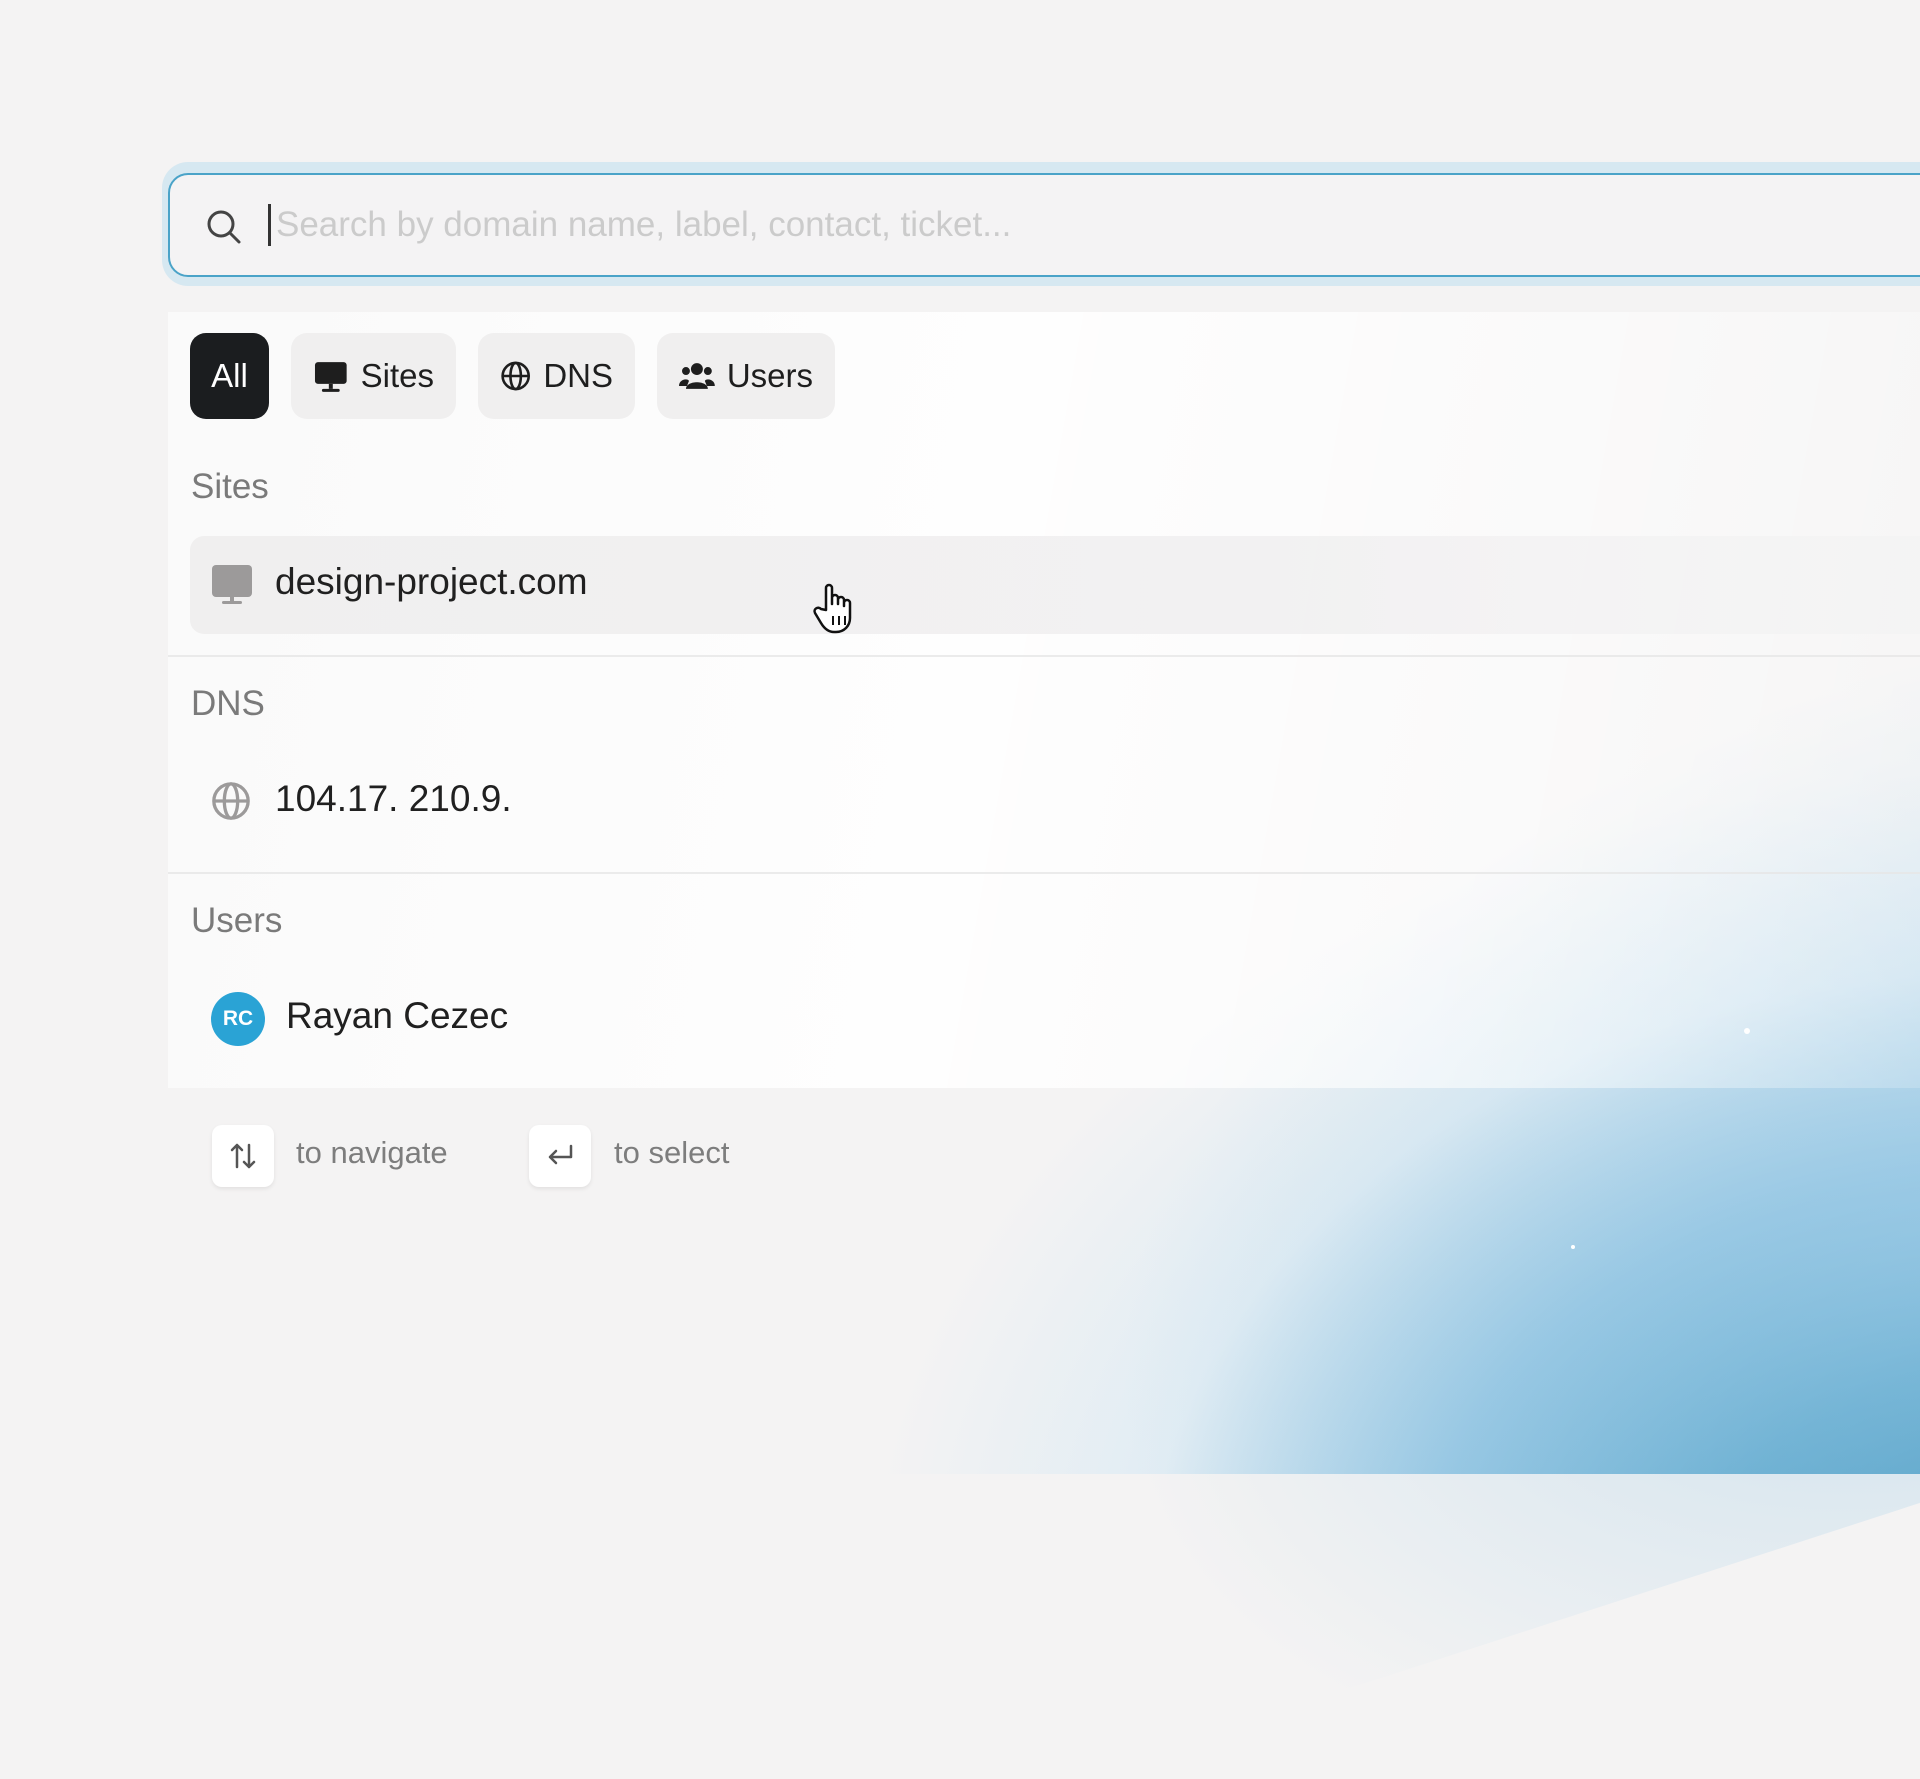 This screenshot has height=1779, width=1920. I want to click on search-icon, so click(224, 227).